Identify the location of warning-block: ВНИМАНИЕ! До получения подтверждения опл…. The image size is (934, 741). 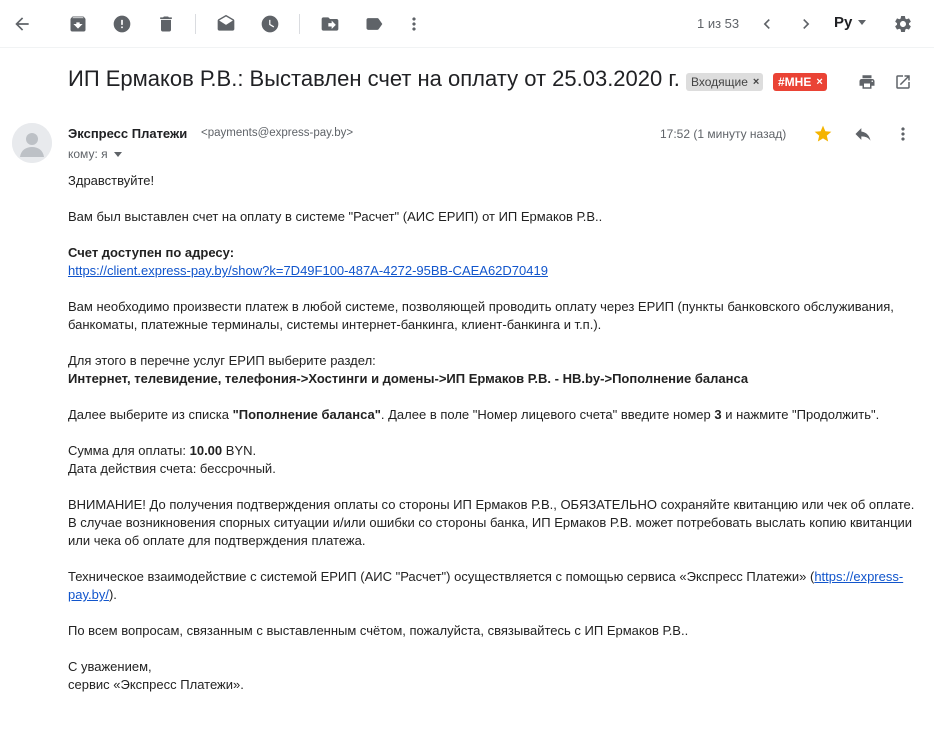
(493, 523).